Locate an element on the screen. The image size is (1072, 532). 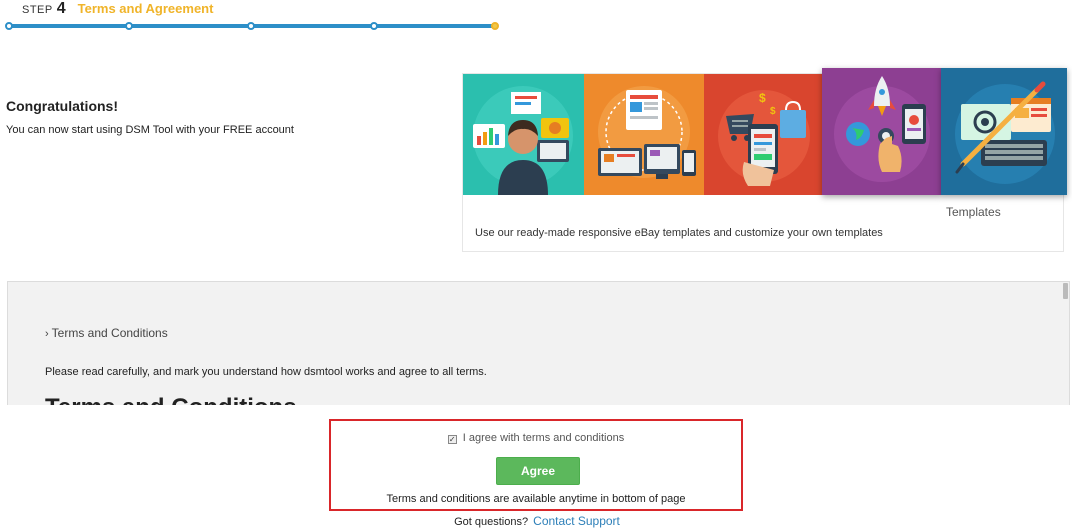
feature-tile-shopping: $ $ is located at coordinates (763, 134).